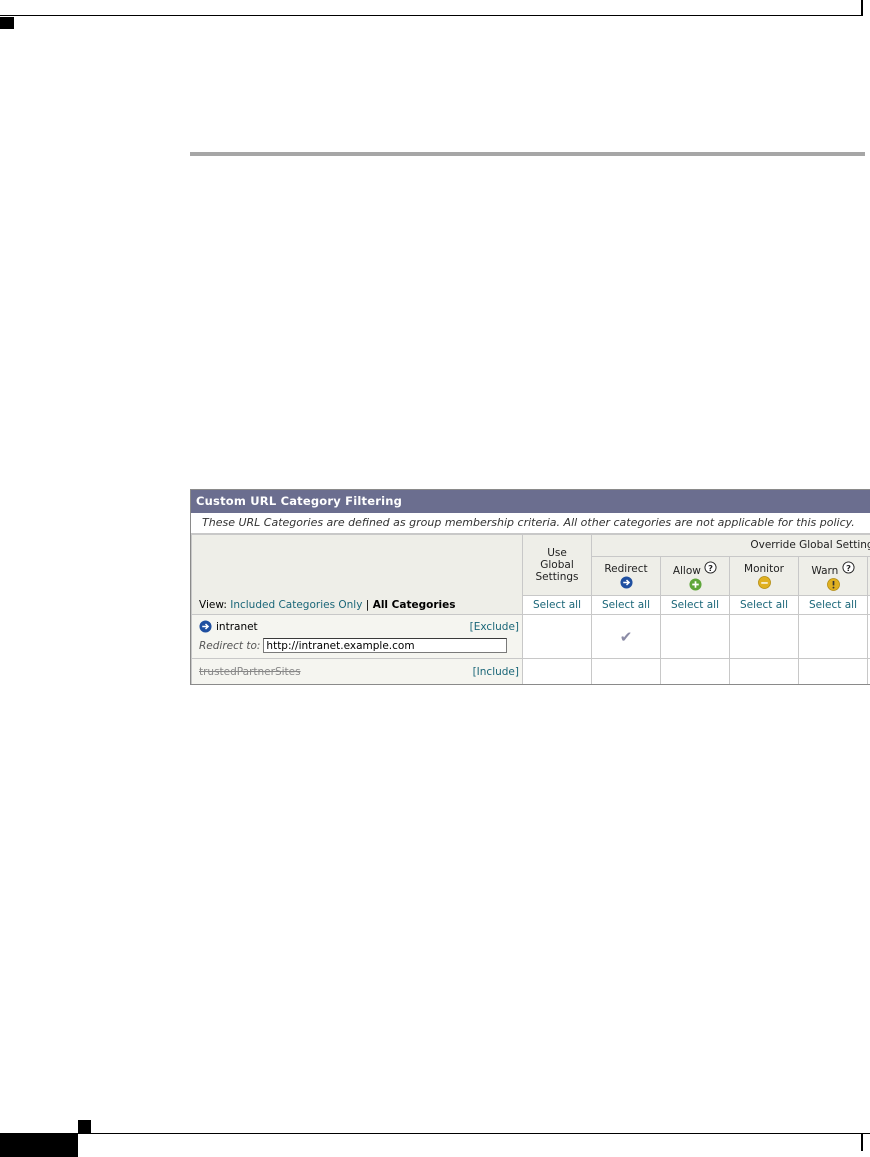  Describe the element at coordinates (833, 636) in the screenshot. I see `intranet-warn-cell` at that location.